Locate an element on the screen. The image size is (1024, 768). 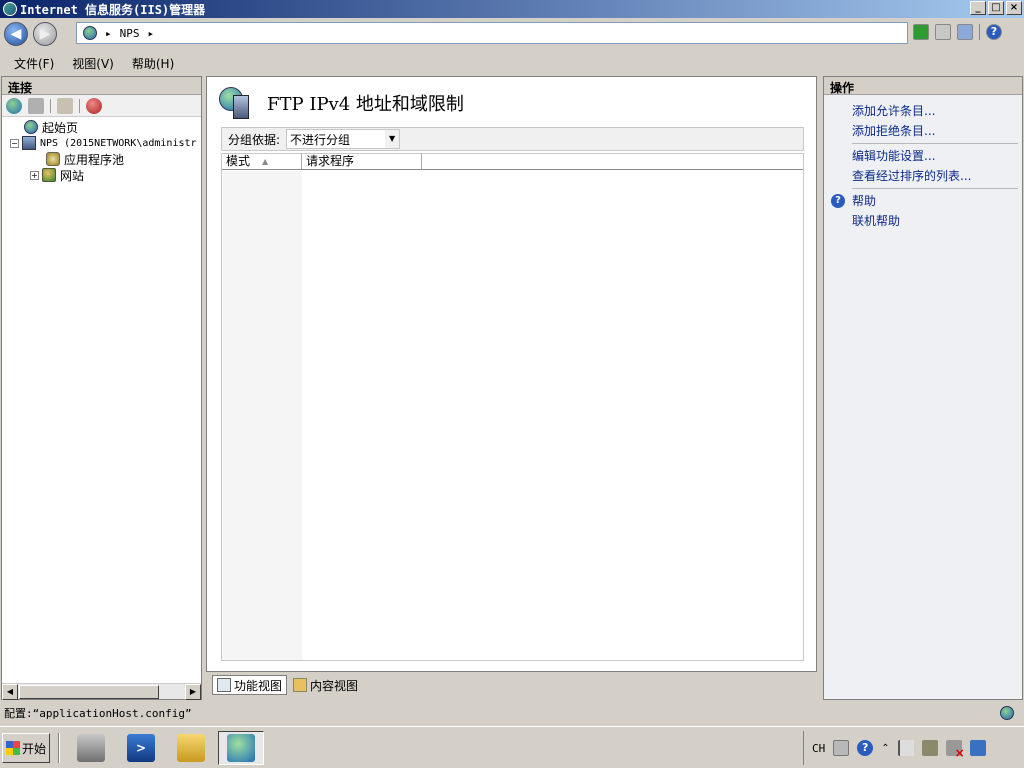
volume-muted-icon is located at coordinates (955, 750).